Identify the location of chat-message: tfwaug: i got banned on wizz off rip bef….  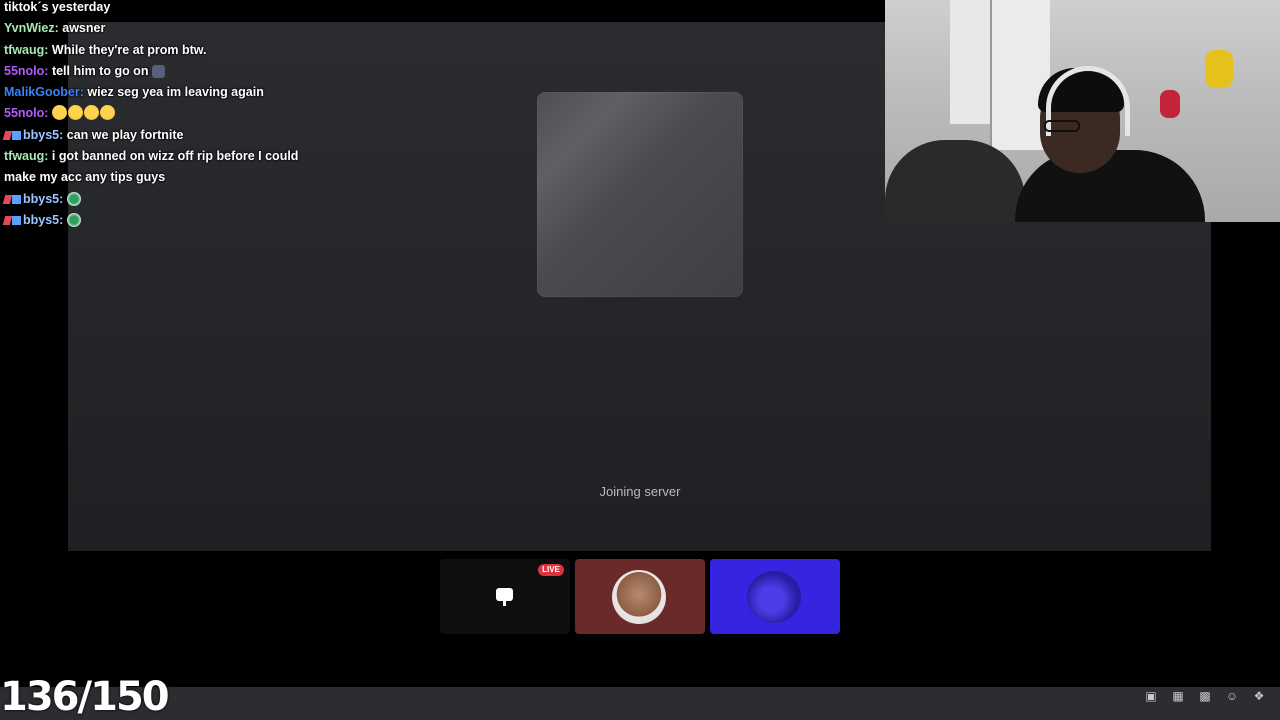
(154, 167).